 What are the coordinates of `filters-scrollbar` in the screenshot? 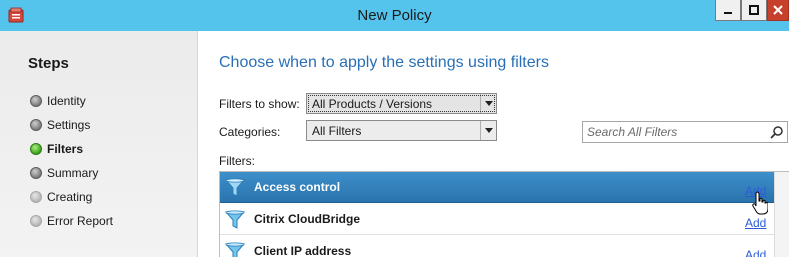 It's located at (781, 214).